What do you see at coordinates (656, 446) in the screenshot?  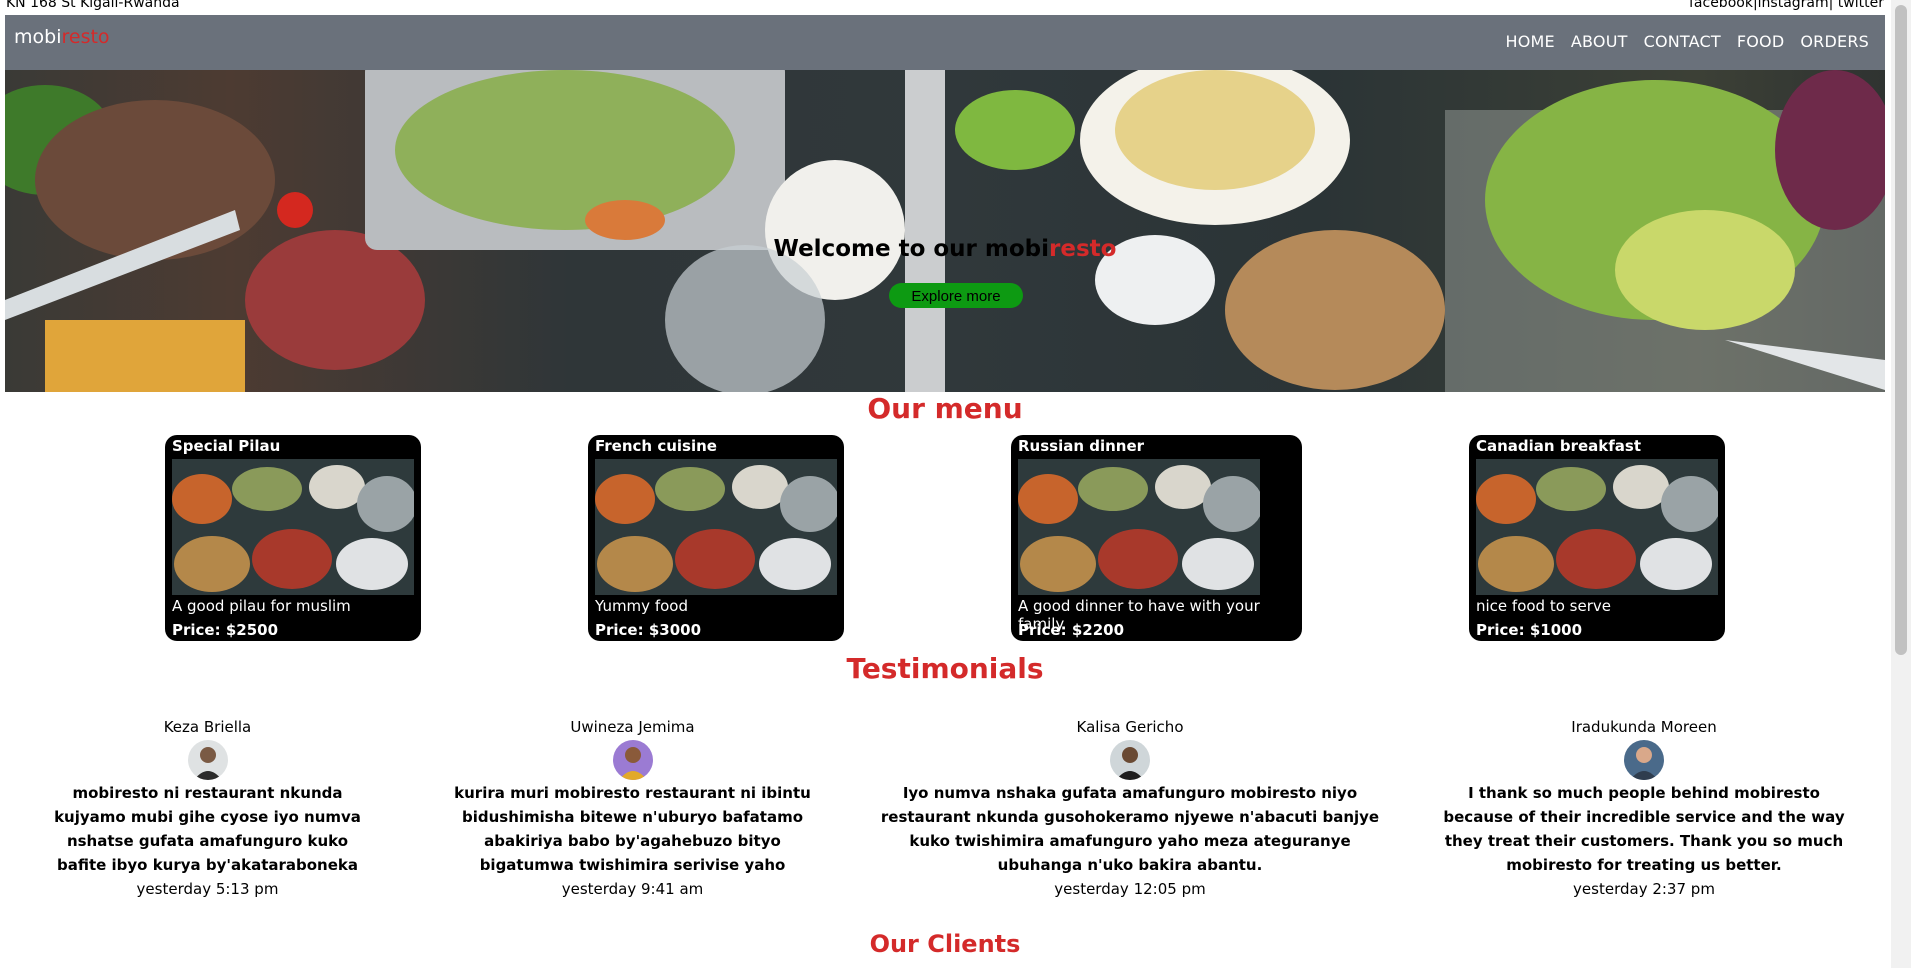 I see `menu-card-name: French cuisine` at bounding box center [656, 446].